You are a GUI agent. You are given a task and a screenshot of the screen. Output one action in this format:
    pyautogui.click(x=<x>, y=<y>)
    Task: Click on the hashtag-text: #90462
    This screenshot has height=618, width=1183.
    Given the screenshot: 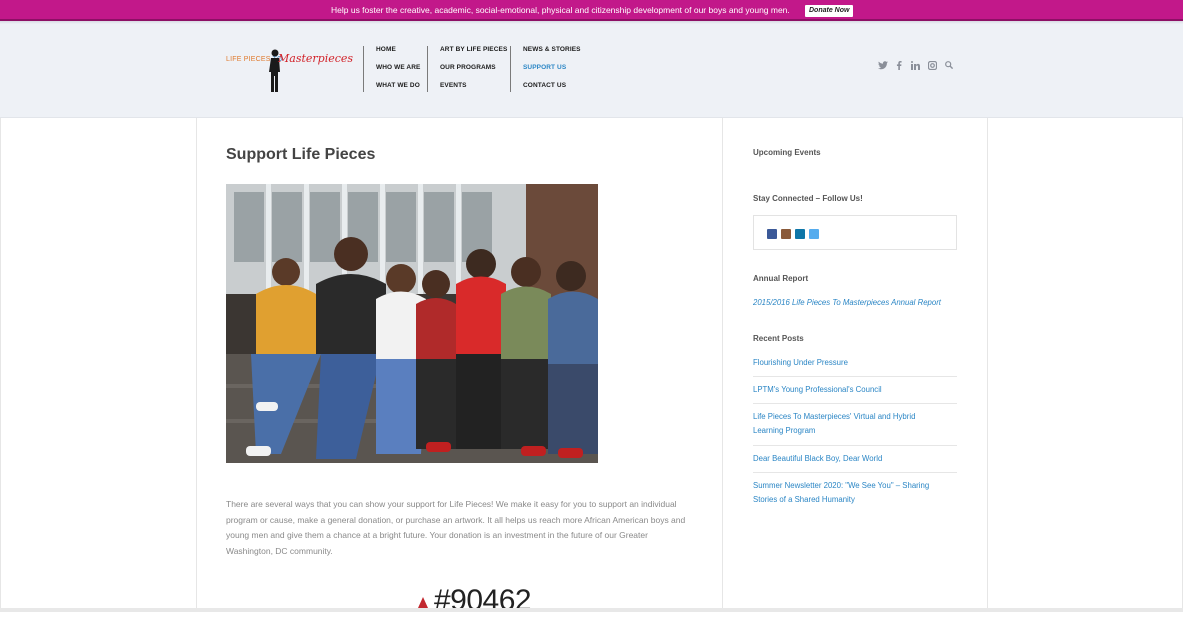 What is the action you would take?
    pyautogui.click(x=483, y=600)
    